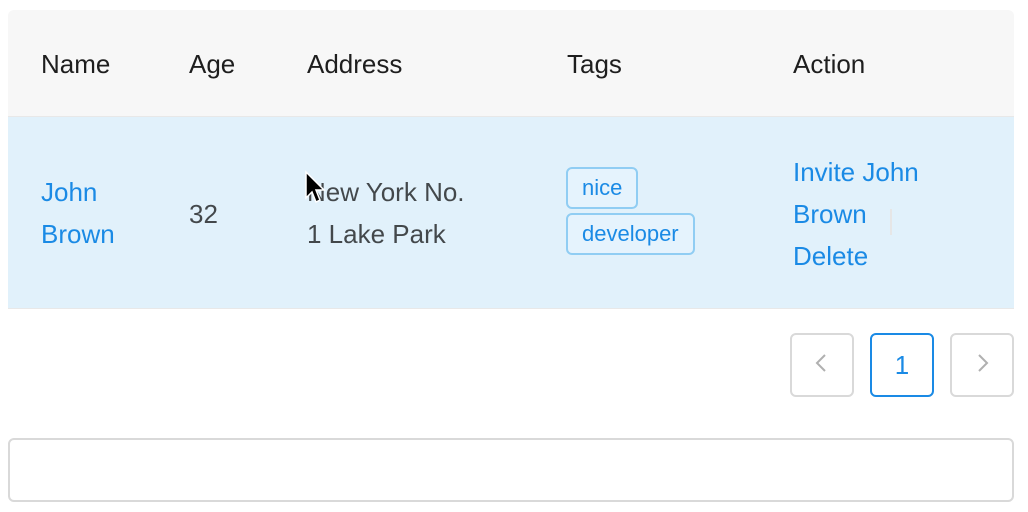 The height and width of the screenshot is (512, 1028). Describe the element at coordinates (856, 193) in the screenshot. I see `invite-link: Invite John Brown` at that location.